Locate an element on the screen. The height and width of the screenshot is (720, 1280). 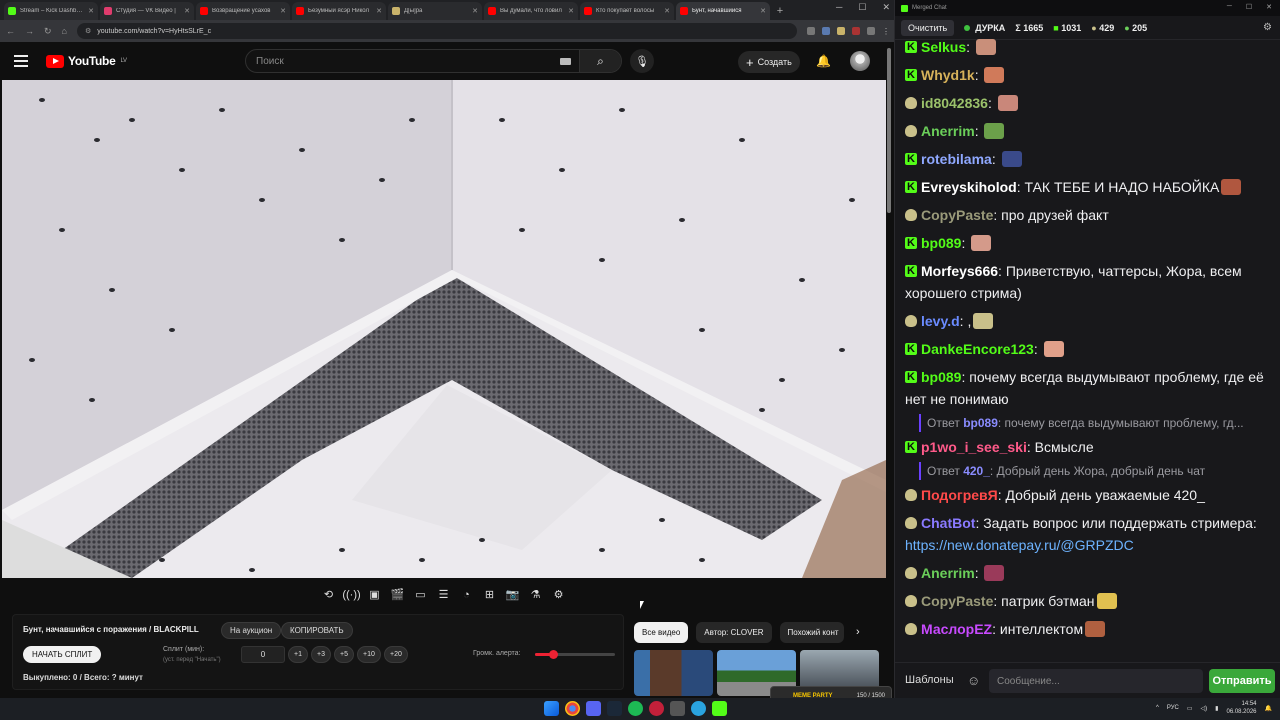
browser-tab: Студия — VK Видео | ✕ is located at coordinates (147, 11).